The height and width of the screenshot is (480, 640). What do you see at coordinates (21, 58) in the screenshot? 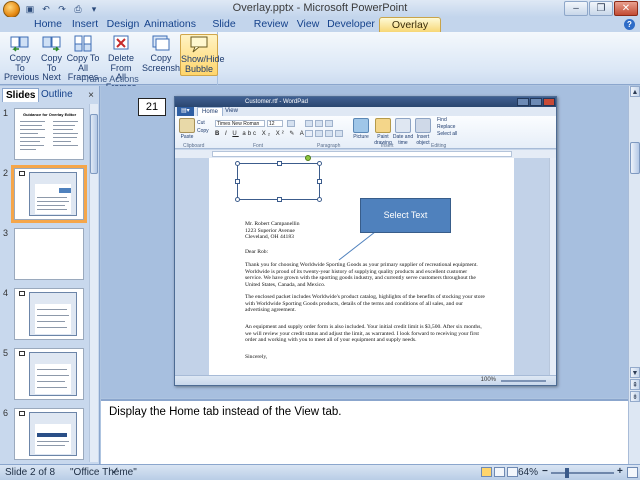
I see `copy-to-previous-button: Copy To Previous` at bounding box center [21, 58].